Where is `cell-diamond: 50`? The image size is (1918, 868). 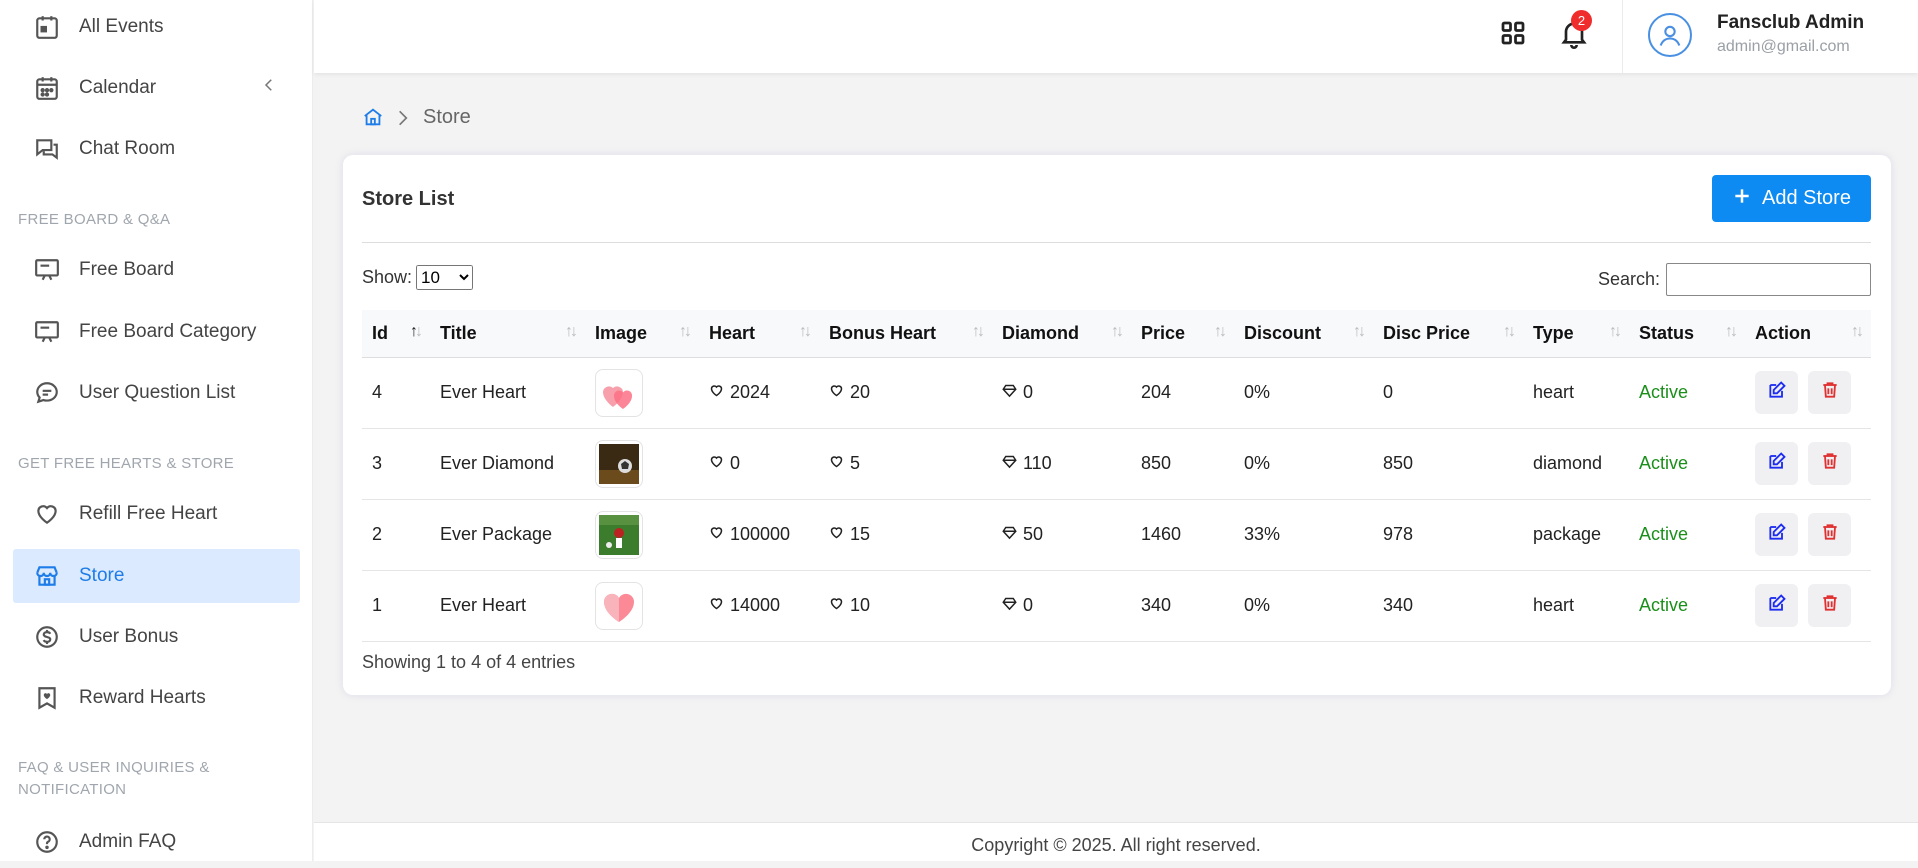
cell-diamond: 50 is located at coordinates (1061, 534).